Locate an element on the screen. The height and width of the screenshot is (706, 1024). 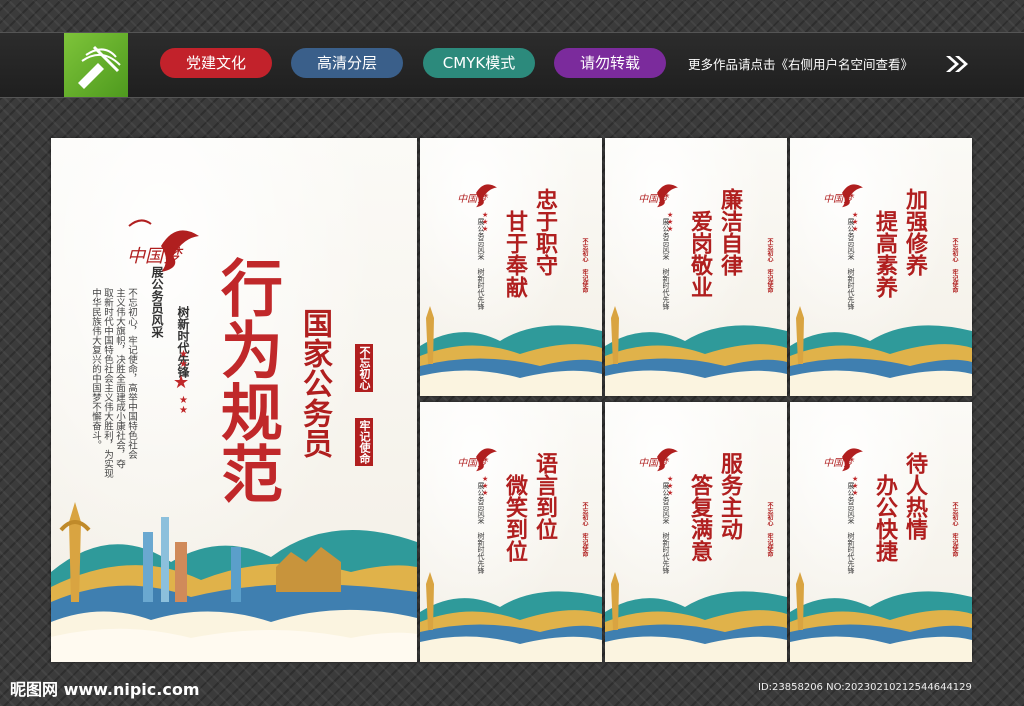
stamp-keep-mission: 牢记使命 is located at coordinates (364, 442).